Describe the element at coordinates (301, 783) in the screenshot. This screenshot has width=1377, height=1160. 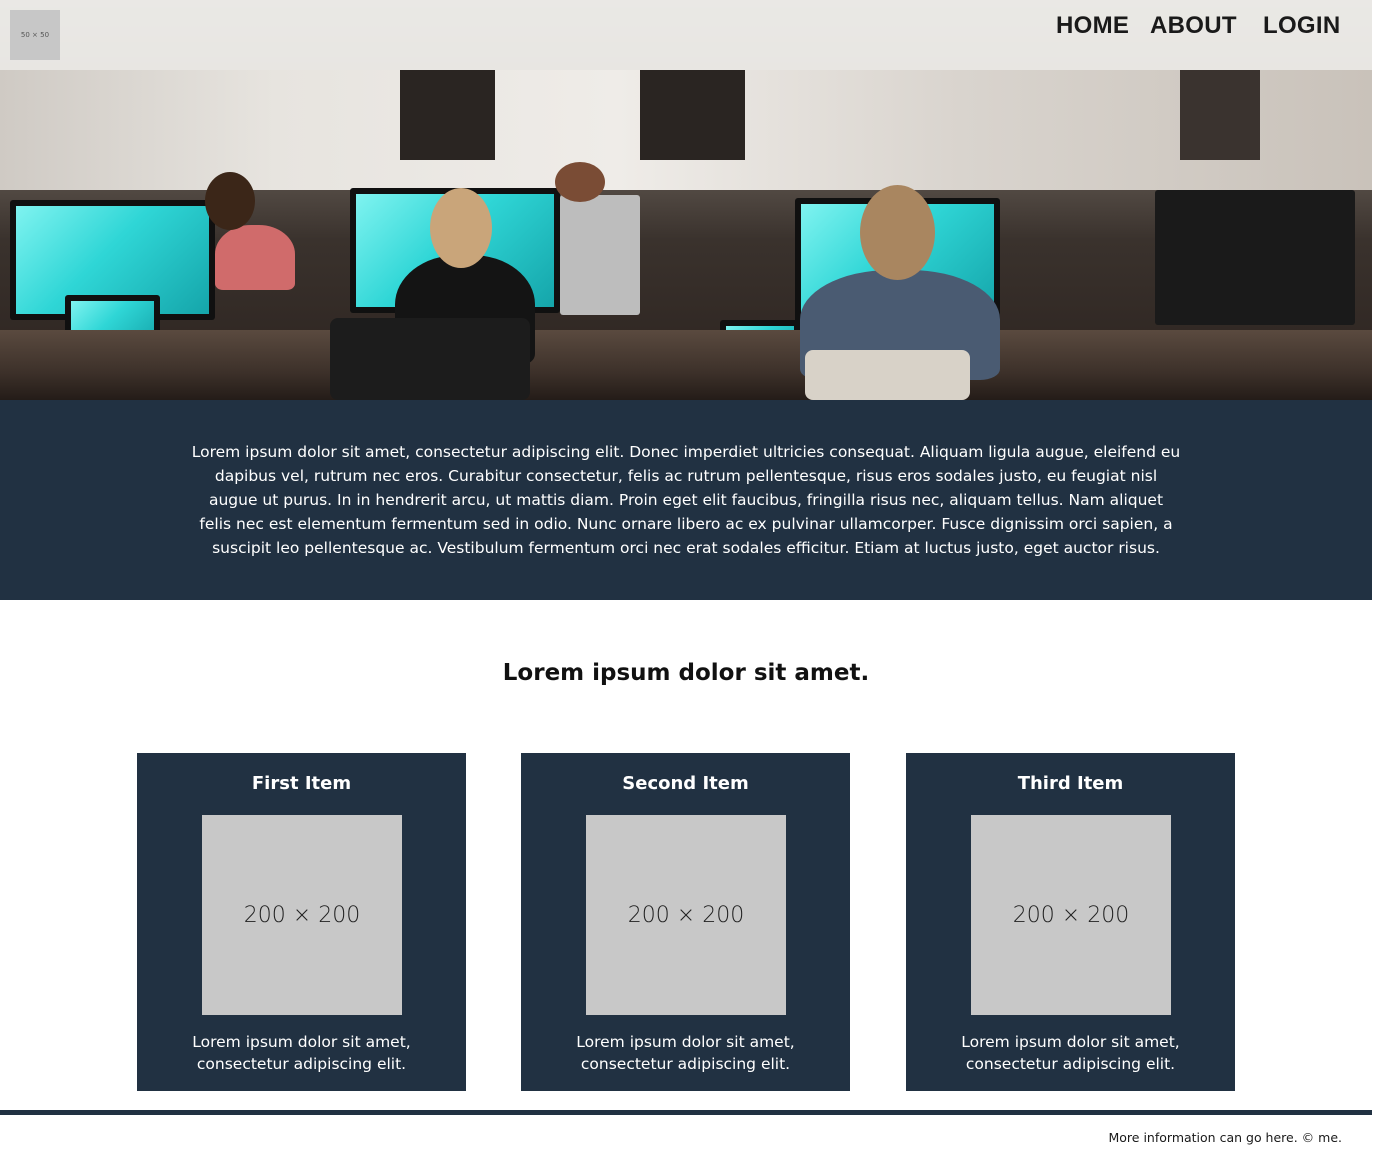
I see `card-title: First Item` at that location.